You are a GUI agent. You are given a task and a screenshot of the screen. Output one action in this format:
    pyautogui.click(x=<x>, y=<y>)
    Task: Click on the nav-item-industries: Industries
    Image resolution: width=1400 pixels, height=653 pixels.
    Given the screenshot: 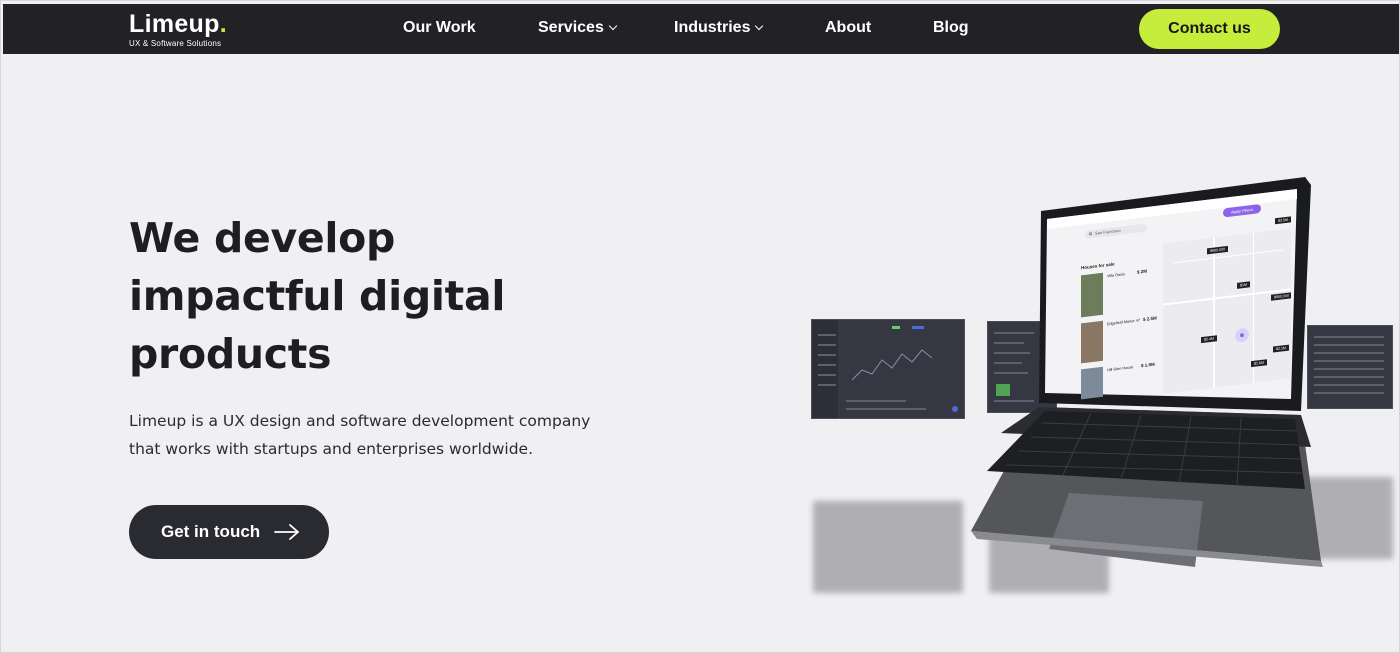 What is the action you would take?
    pyautogui.click(x=719, y=28)
    